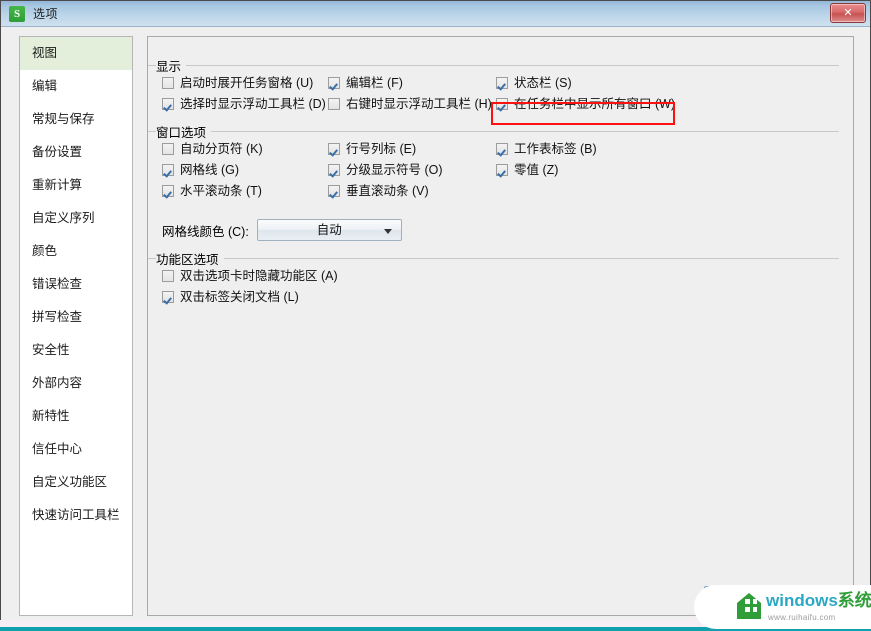  Describe the element at coordinates (46, 14) in the screenshot. I see `window-title: 选项` at that location.